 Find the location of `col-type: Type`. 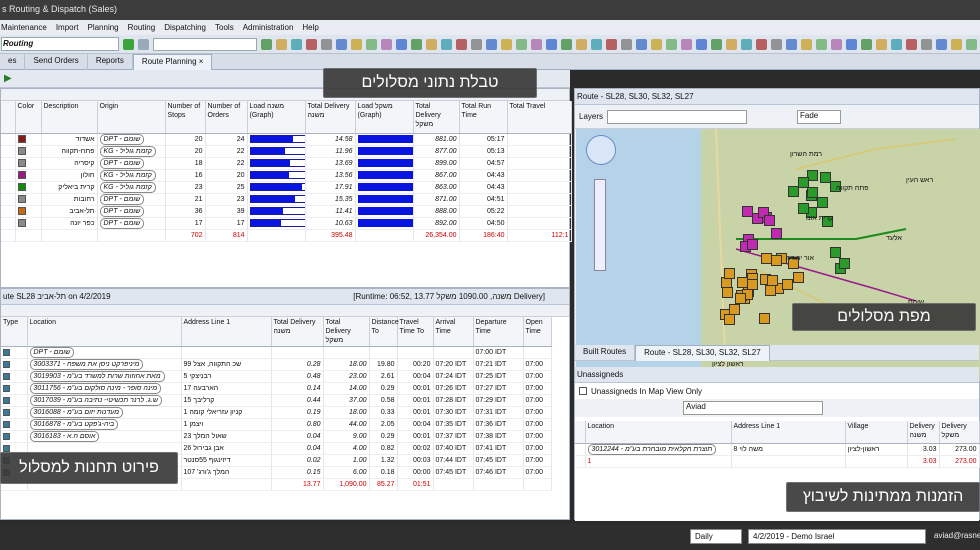

col-type: Type is located at coordinates (14, 332).